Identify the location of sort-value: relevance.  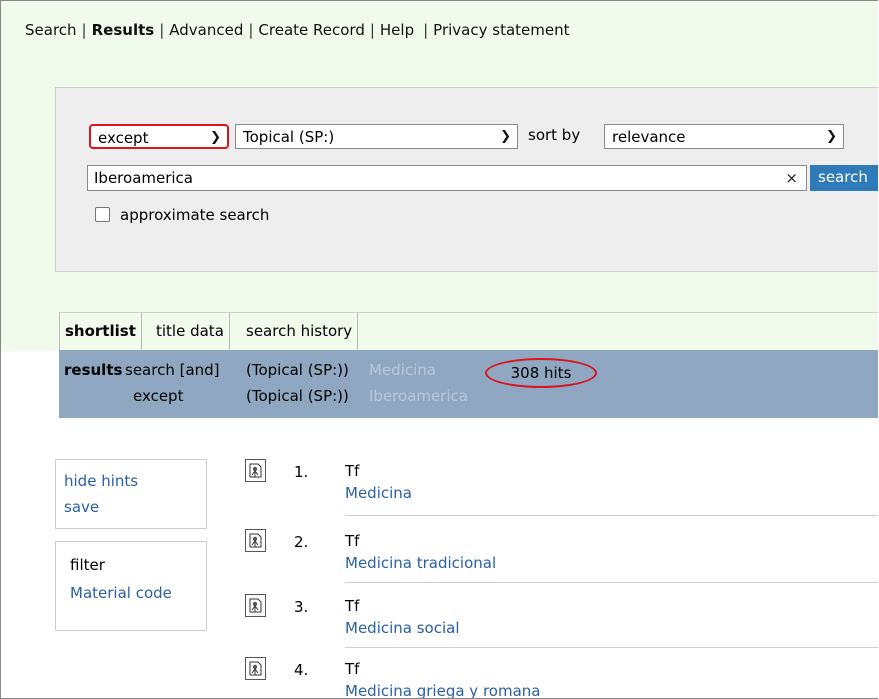
(649, 137).